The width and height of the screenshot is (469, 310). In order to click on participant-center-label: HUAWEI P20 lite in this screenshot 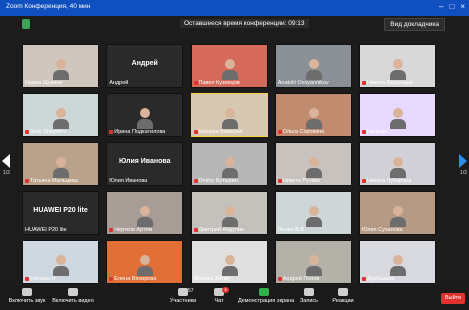, I will do `click(60, 210)`.